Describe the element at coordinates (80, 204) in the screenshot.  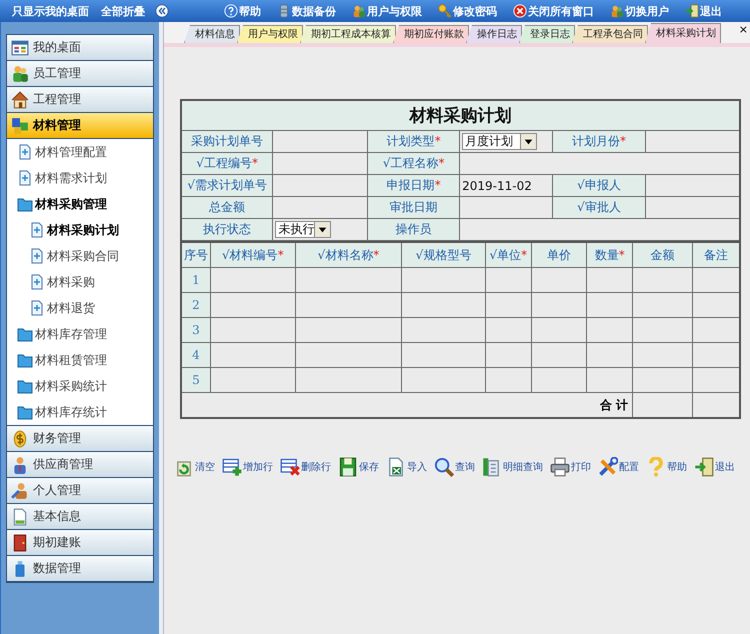
I see `tree-item: 材料采购管理` at that location.